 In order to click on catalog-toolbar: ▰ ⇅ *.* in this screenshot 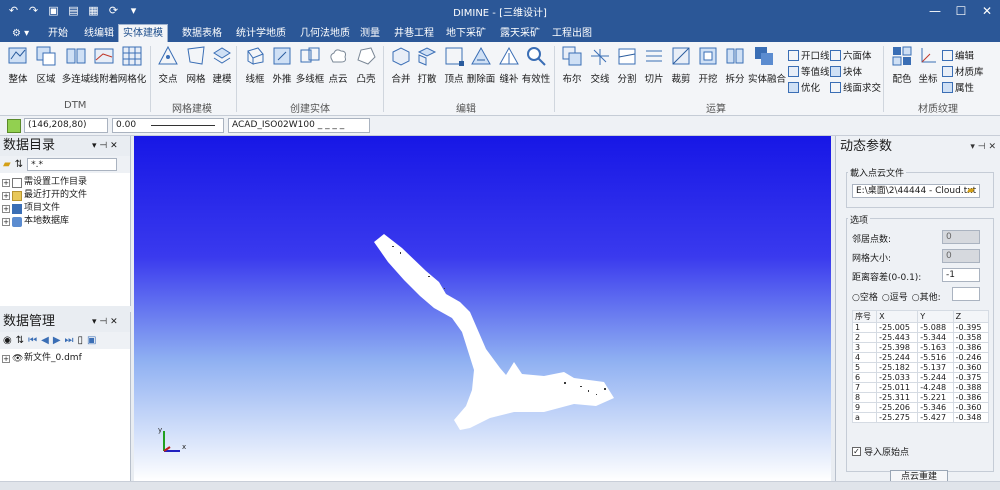, I will do `click(65, 164)`.